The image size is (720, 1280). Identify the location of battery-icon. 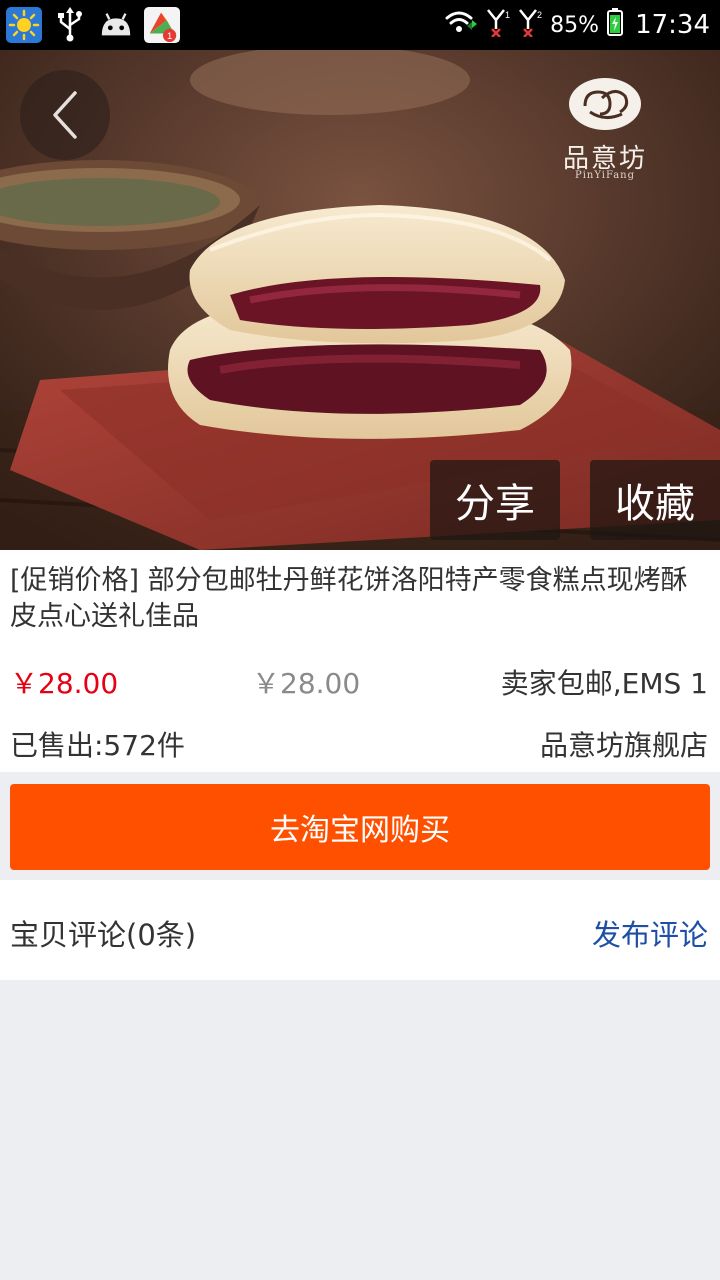
(615, 25).